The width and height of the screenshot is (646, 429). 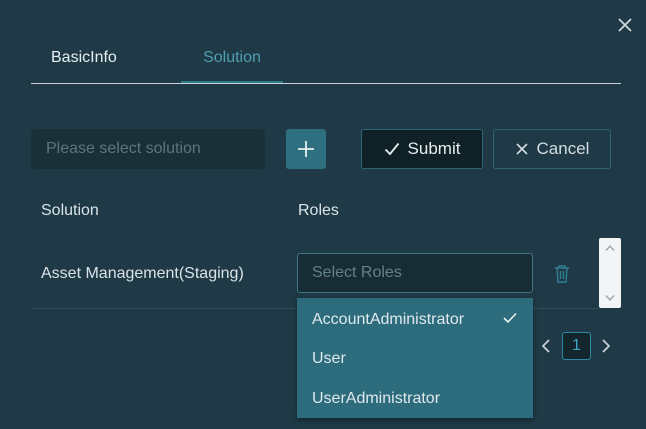 What do you see at coordinates (434, 148) in the screenshot?
I see `submit-label: Submit` at bounding box center [434, 148].